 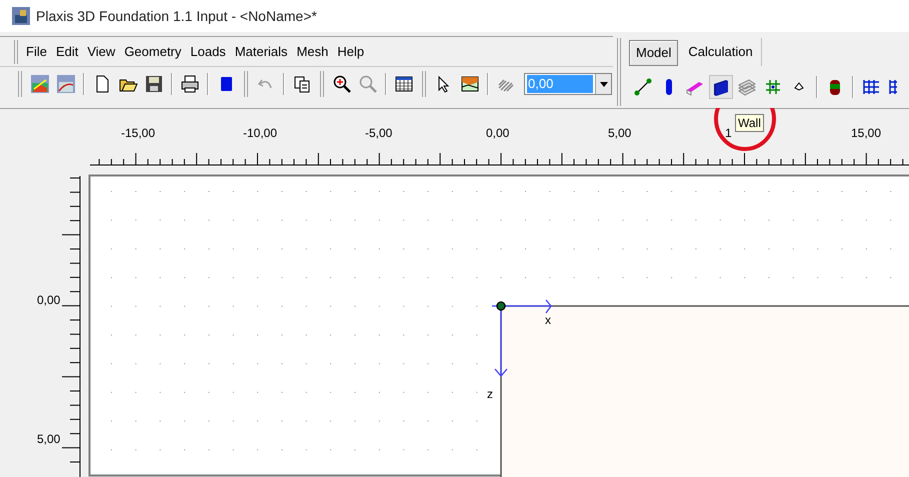 What do you see at coordinates (40, 84) in the screenshot?
I see `app-chart-icon` at bounding box center [40, 84].